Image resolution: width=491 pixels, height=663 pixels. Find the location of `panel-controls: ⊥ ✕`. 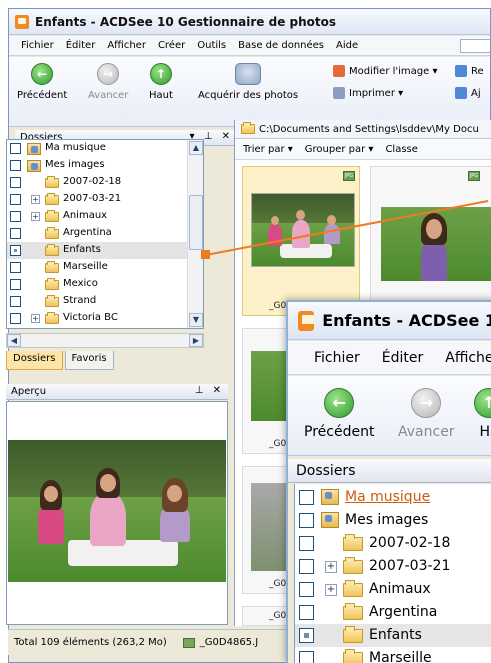

panel-controls: ⊥ ✕ is located at coordinates (209, 390).